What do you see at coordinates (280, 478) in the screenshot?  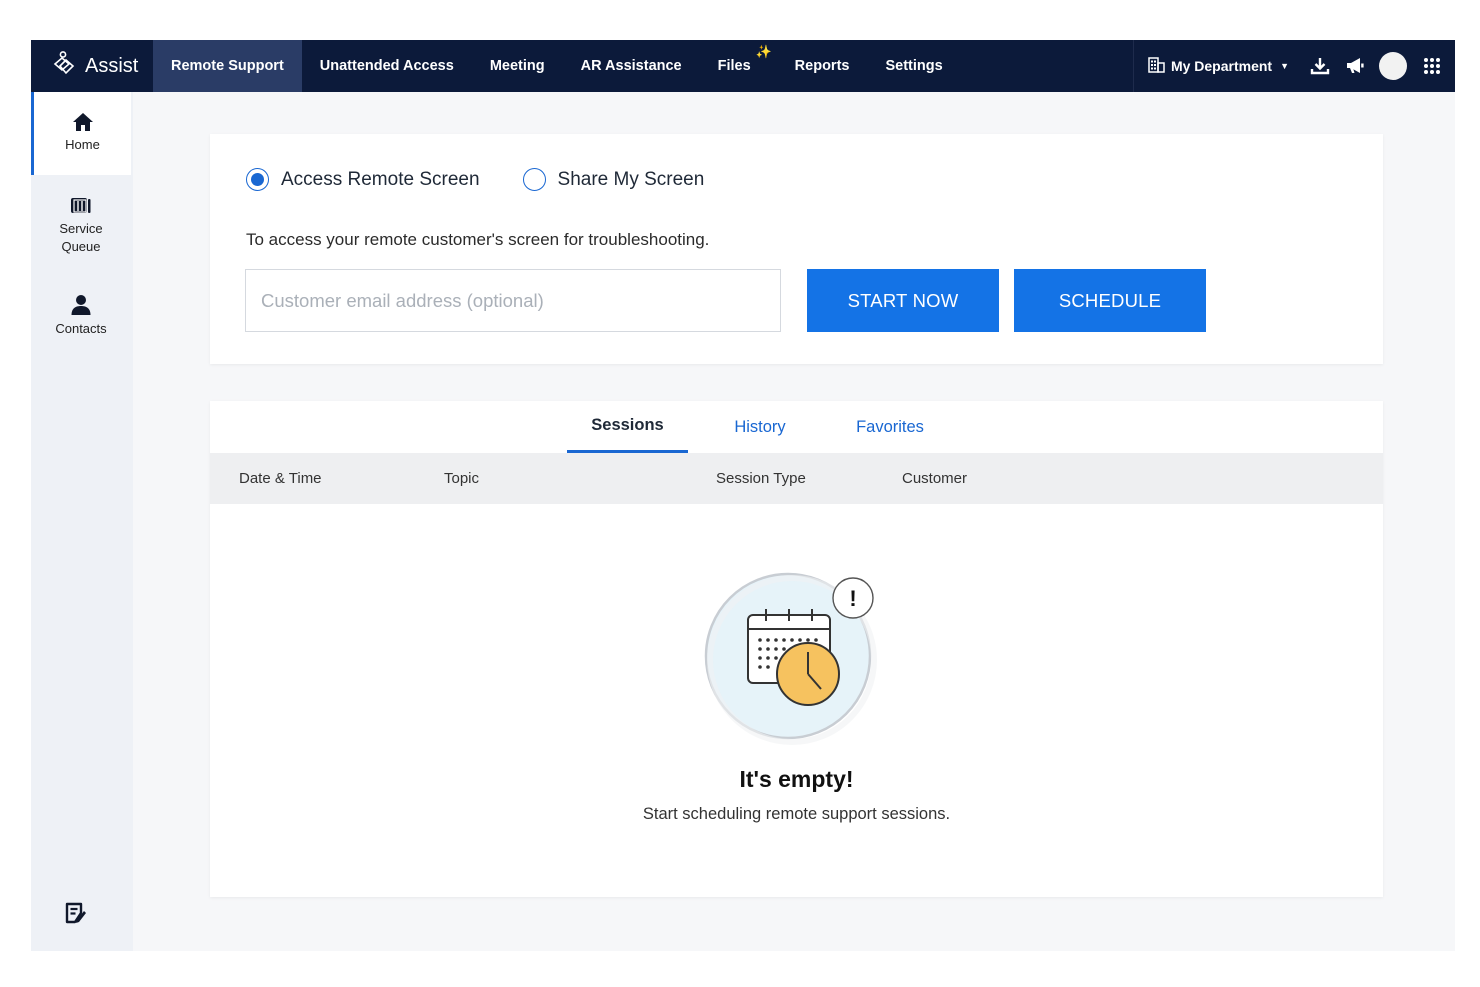 I see `column-header-date-time: Date & Time` at bounding box center [280, 478].